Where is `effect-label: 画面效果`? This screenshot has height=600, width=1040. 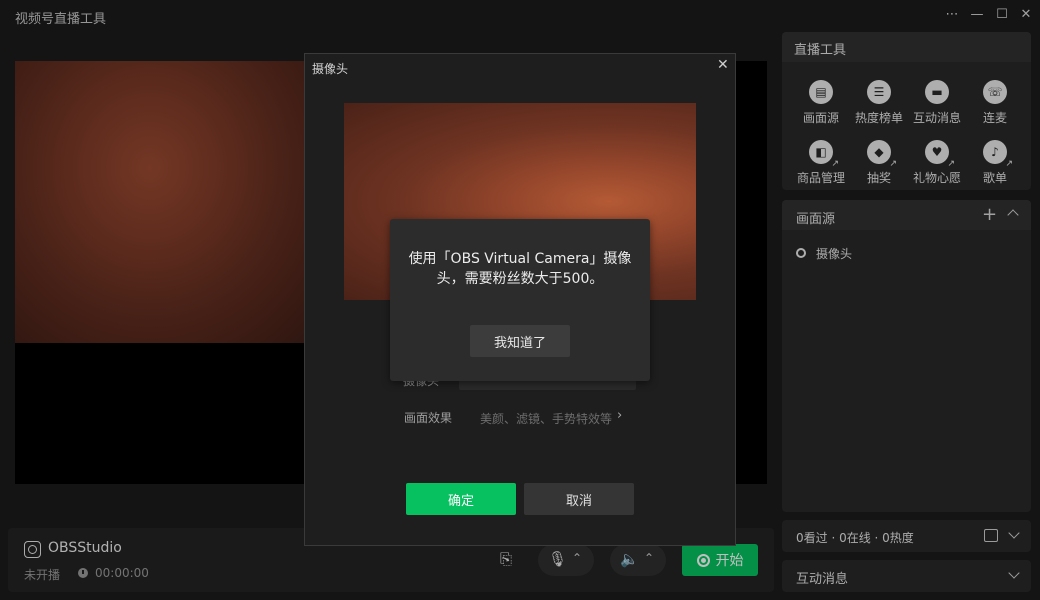 effect-label: 画面效果 is located at coordinates (428, 418).